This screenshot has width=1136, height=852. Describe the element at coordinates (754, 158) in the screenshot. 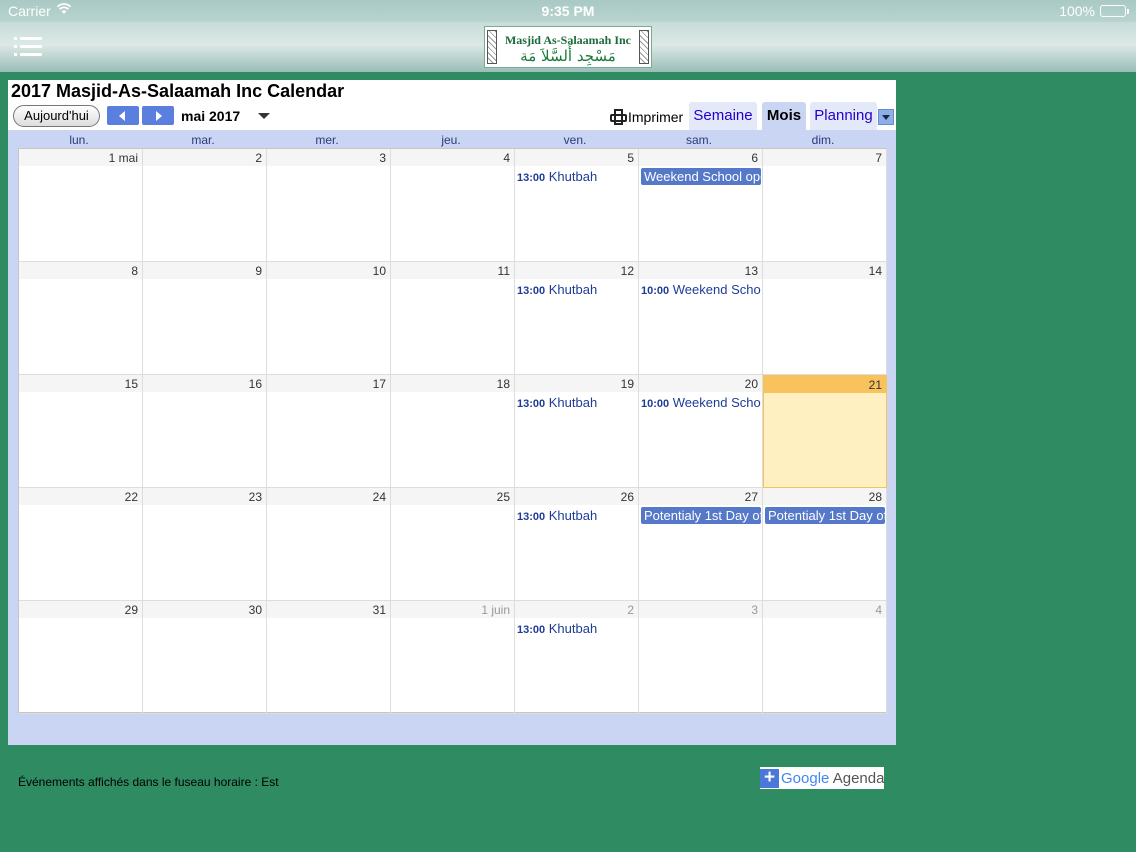

I see `day-number: 6` at that location.